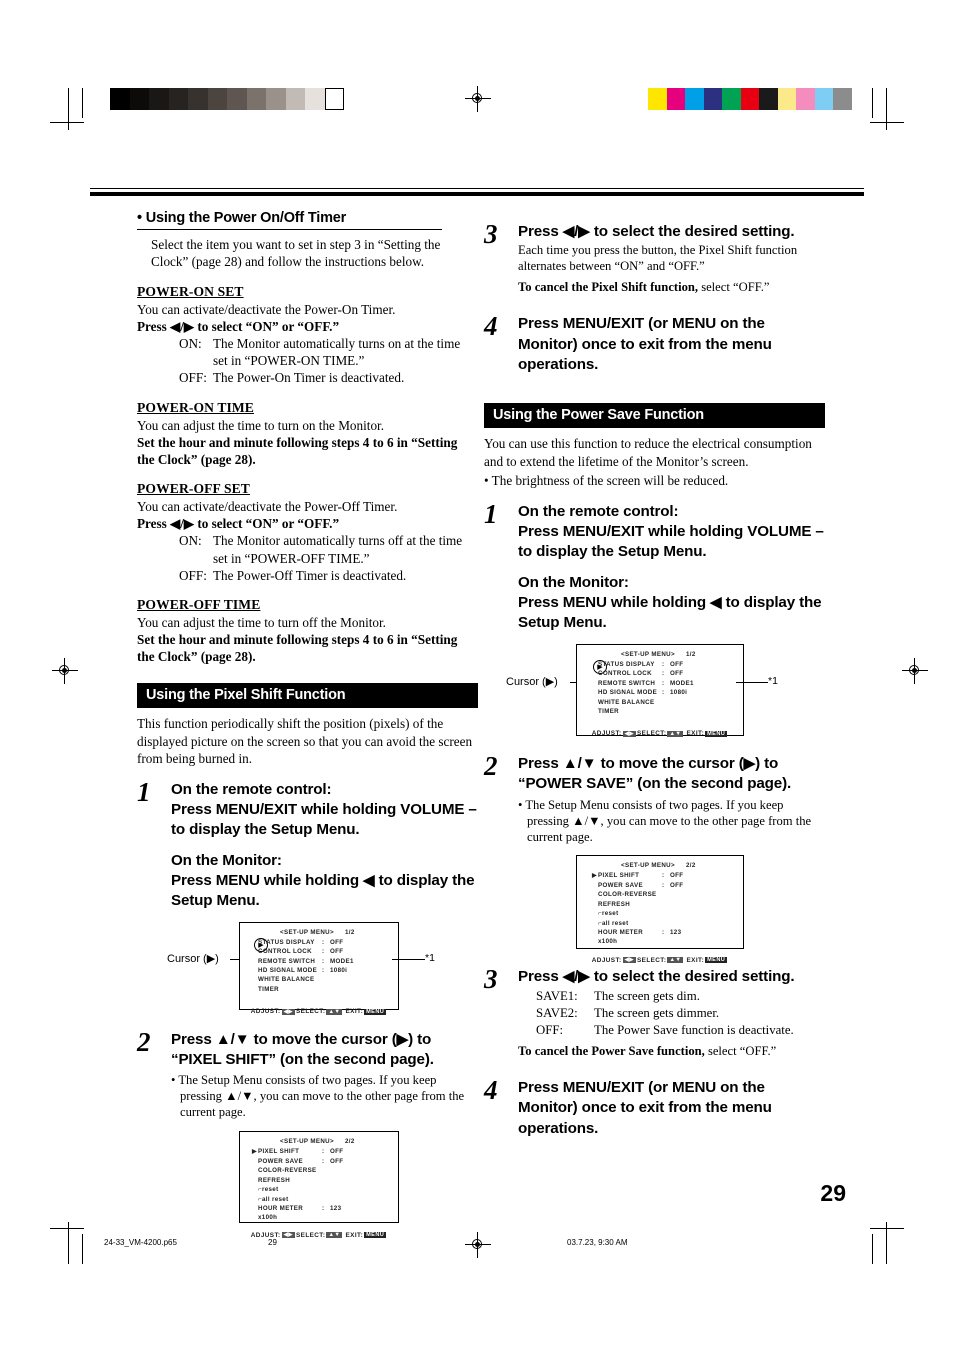  Describe the element at coordinates (337, 952) in the screenshot. I see `osd-item-value: OFF` at that location.